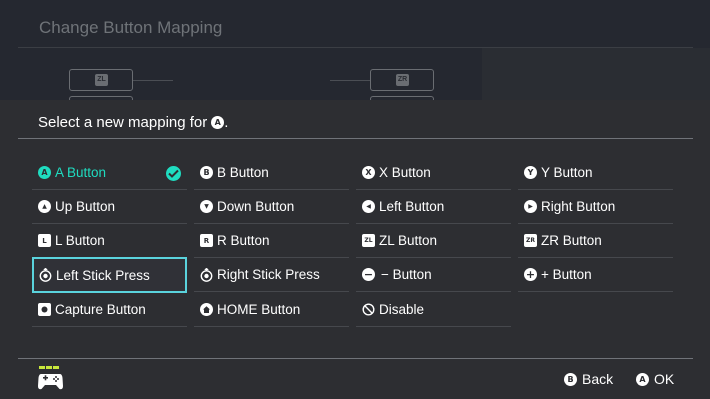 The image size is (710, 399). What do you see at coordinates (598, 379) in the screenshot?
I see `back-label: Back` at bounding box center [598, 379].